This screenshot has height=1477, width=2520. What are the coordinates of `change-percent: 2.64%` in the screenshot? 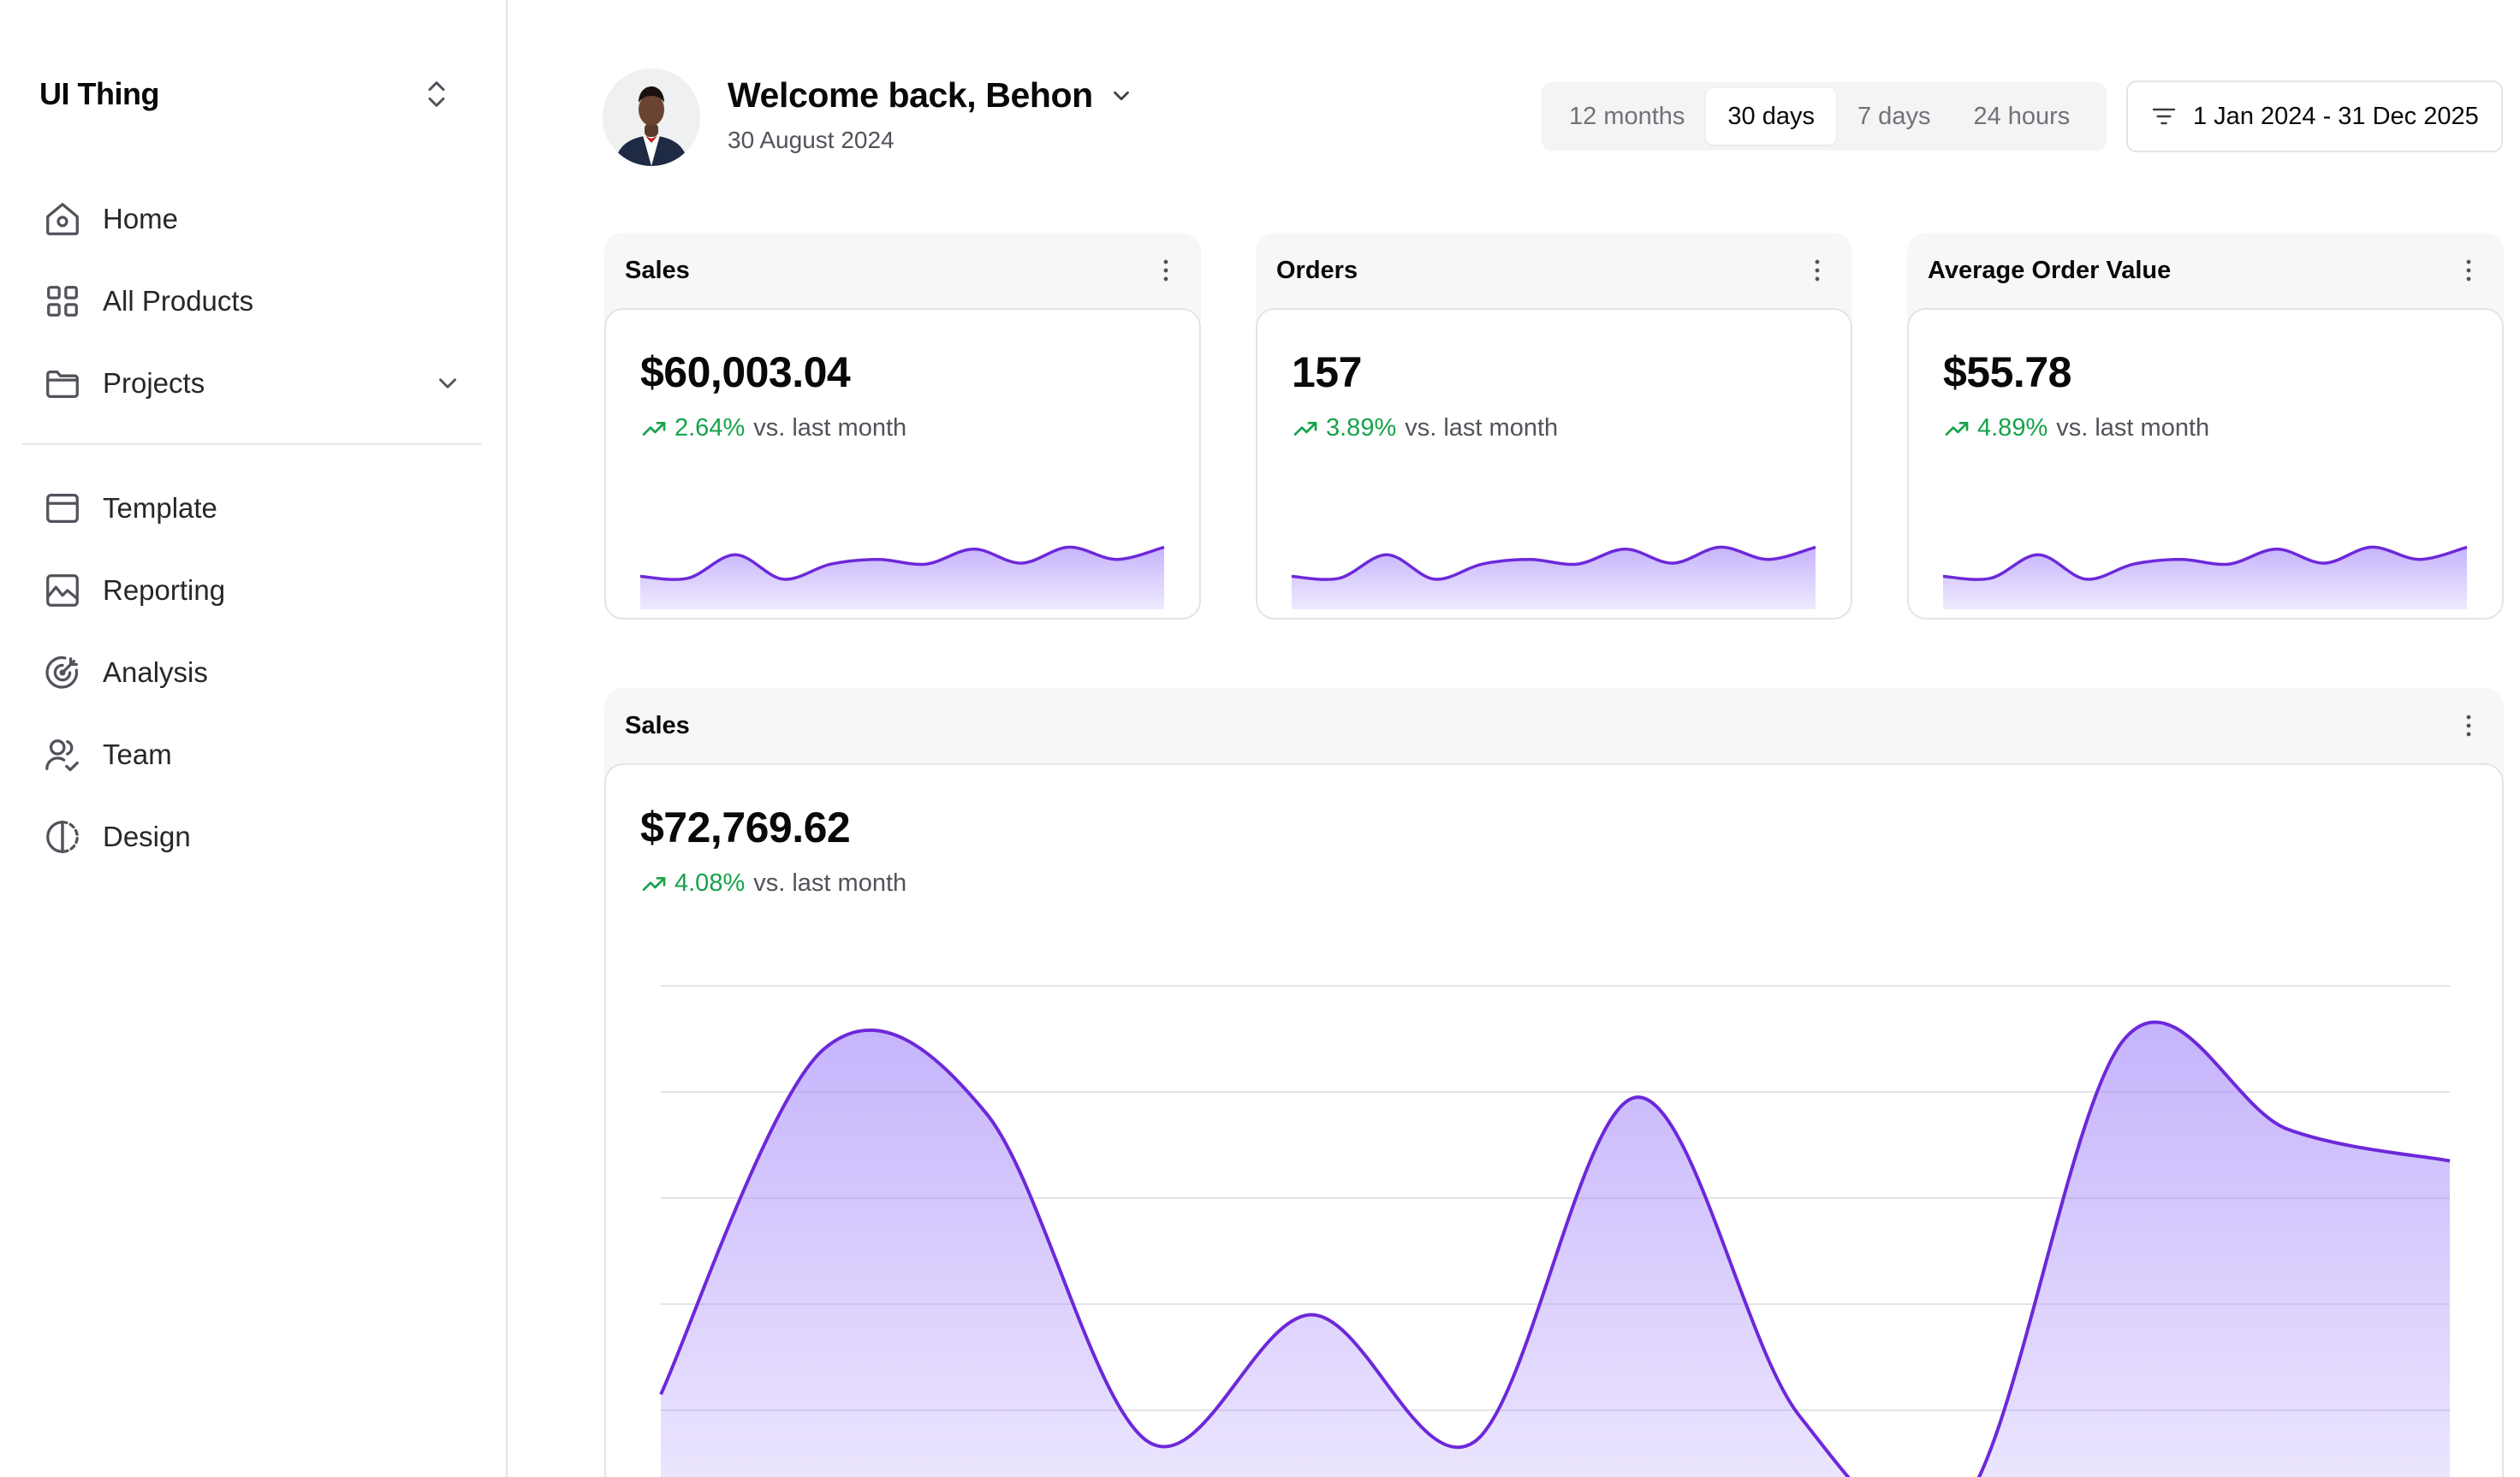 It's located at (710, 428).